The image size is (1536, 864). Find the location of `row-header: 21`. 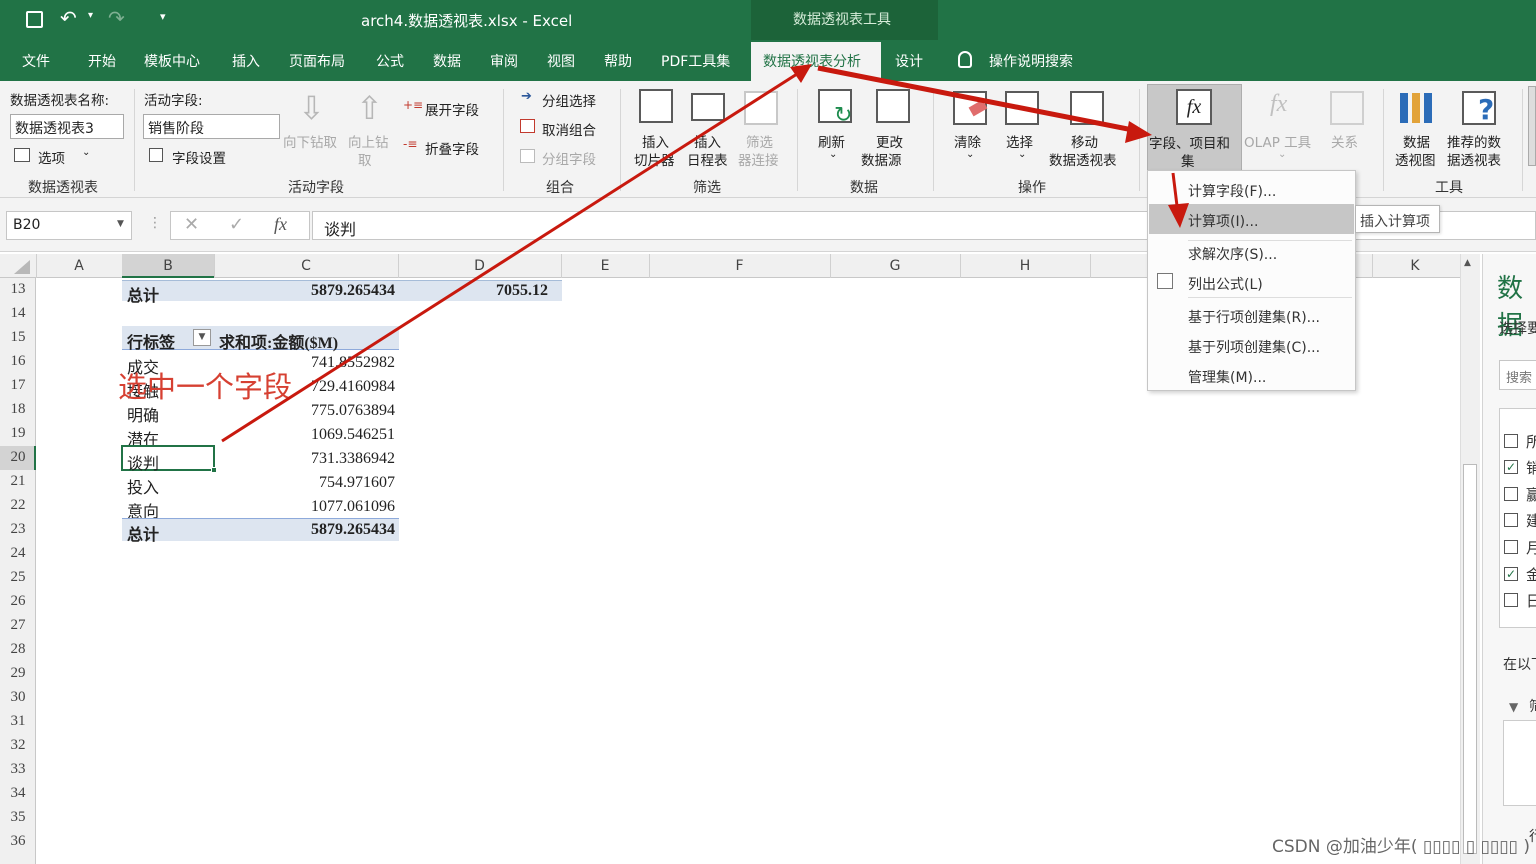

row-header: 21 is located at coordinates (18, 481).